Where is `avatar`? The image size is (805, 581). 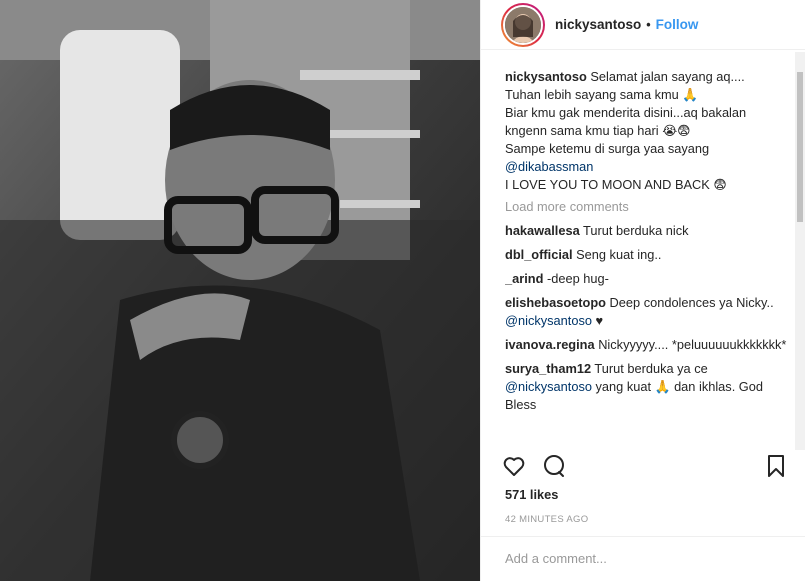
avatar is located at coordinates (523, 24).